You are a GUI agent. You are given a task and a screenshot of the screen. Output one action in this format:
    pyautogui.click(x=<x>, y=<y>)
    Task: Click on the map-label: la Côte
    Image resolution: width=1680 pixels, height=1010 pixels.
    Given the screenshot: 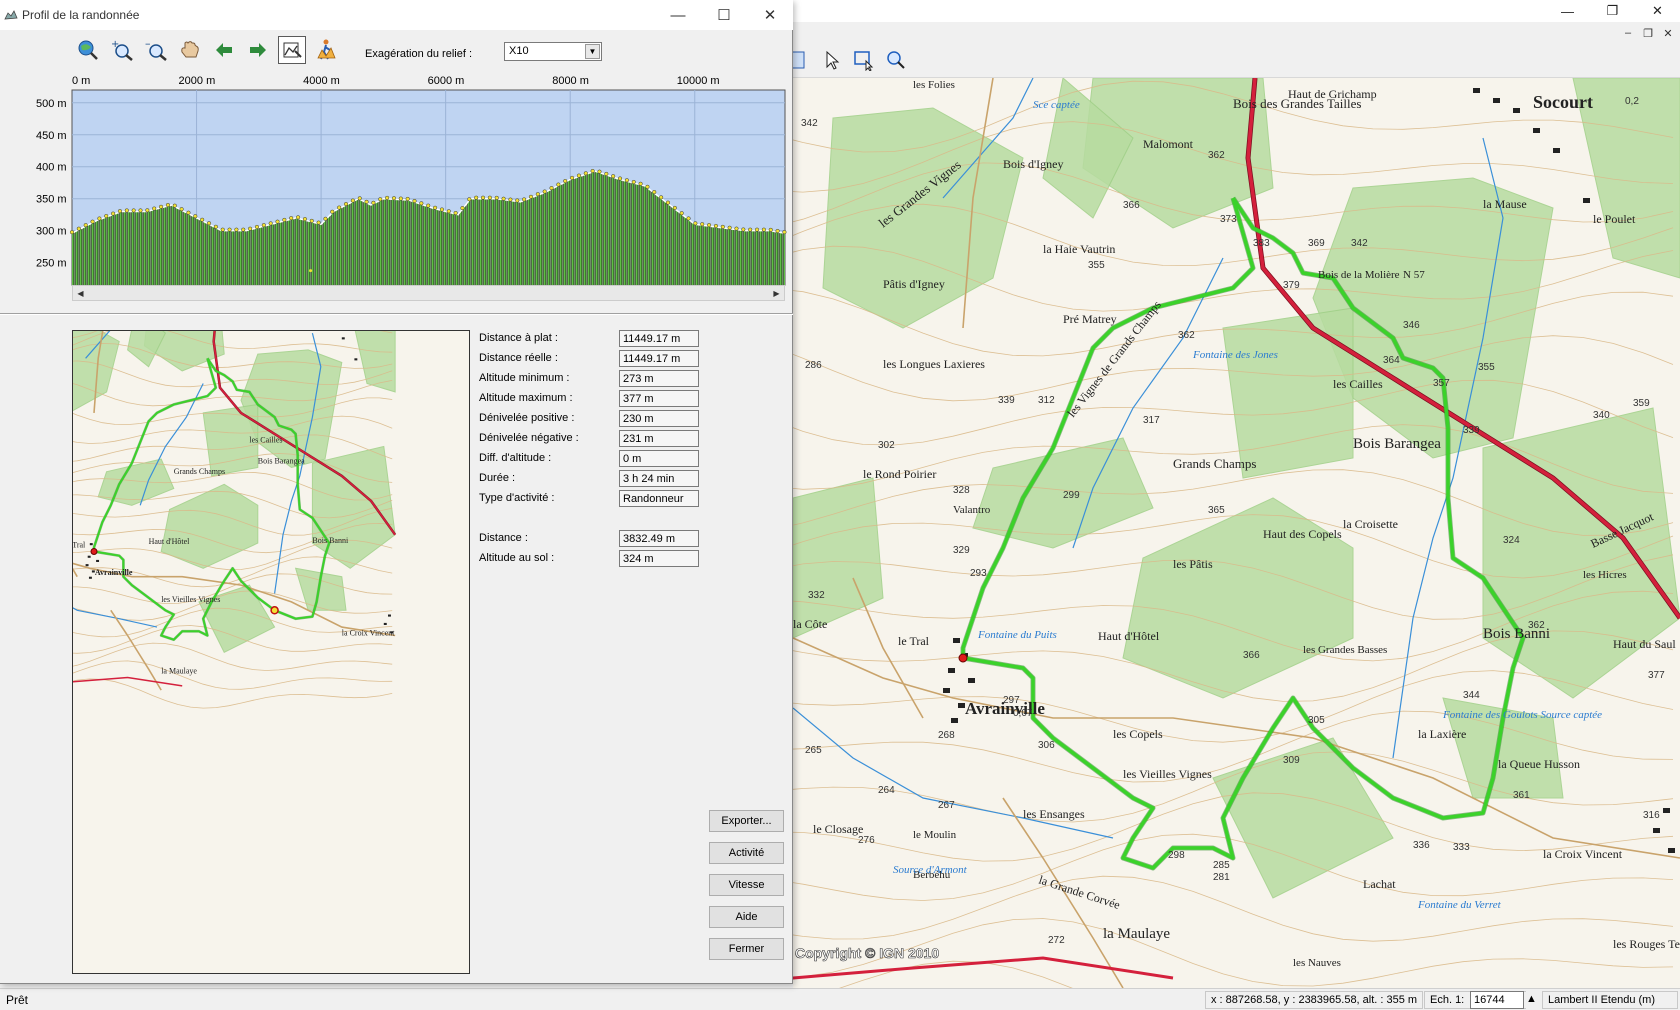 What is the action you would take?
    pyautogui.click(x=810, y=624)
    